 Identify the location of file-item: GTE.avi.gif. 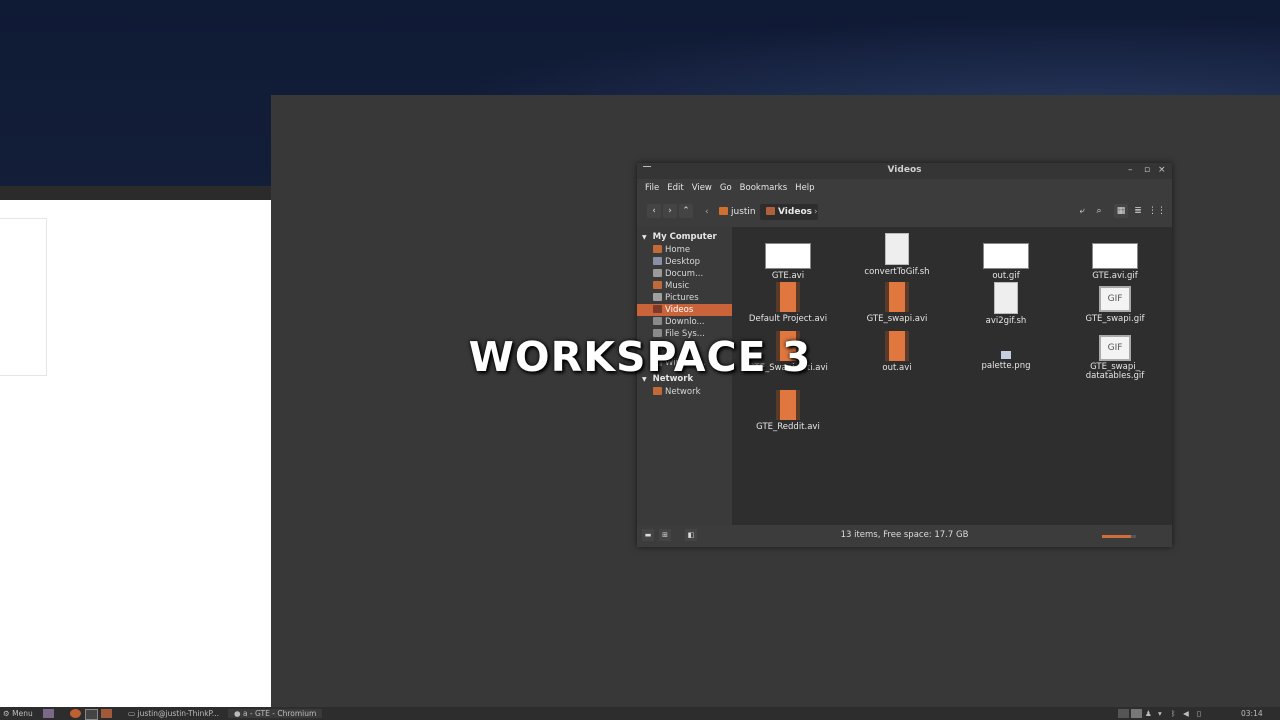
(1115, 257).